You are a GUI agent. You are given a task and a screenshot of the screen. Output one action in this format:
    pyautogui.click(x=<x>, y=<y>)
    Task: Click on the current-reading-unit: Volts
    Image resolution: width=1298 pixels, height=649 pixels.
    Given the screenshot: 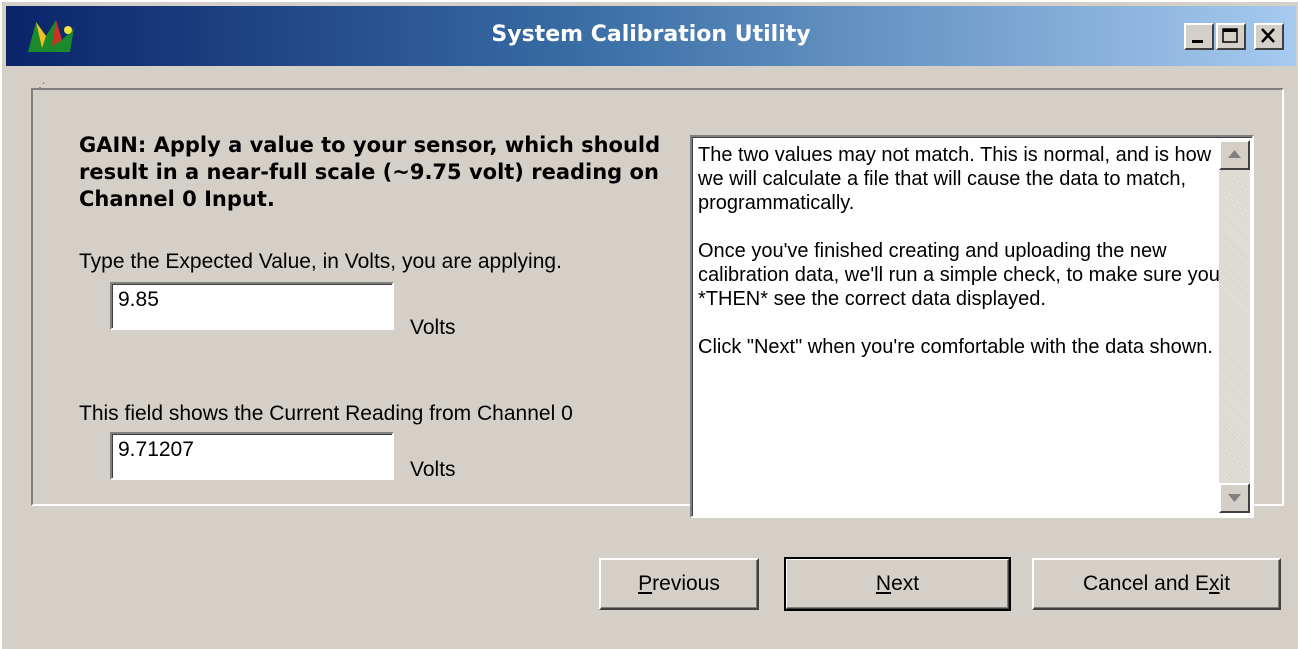 What is the action you would take?
    pyautogui.click(x=433, y=469)
    